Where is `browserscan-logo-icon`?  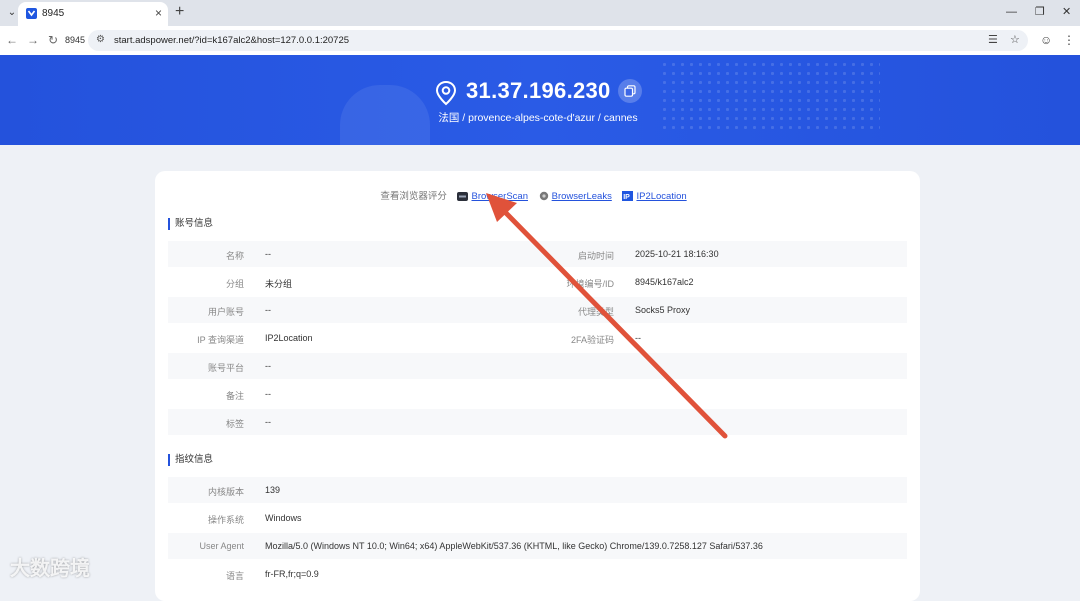
browserscan-logo-icon is located at coordinates (463, 198).